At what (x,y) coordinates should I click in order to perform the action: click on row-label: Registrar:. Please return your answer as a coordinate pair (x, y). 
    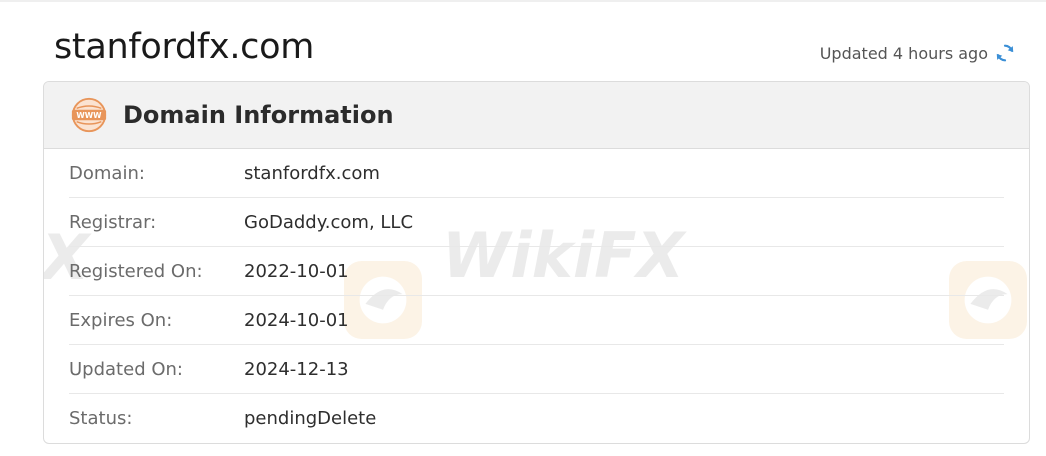
    Looking at the image, I should click on (113, 222).